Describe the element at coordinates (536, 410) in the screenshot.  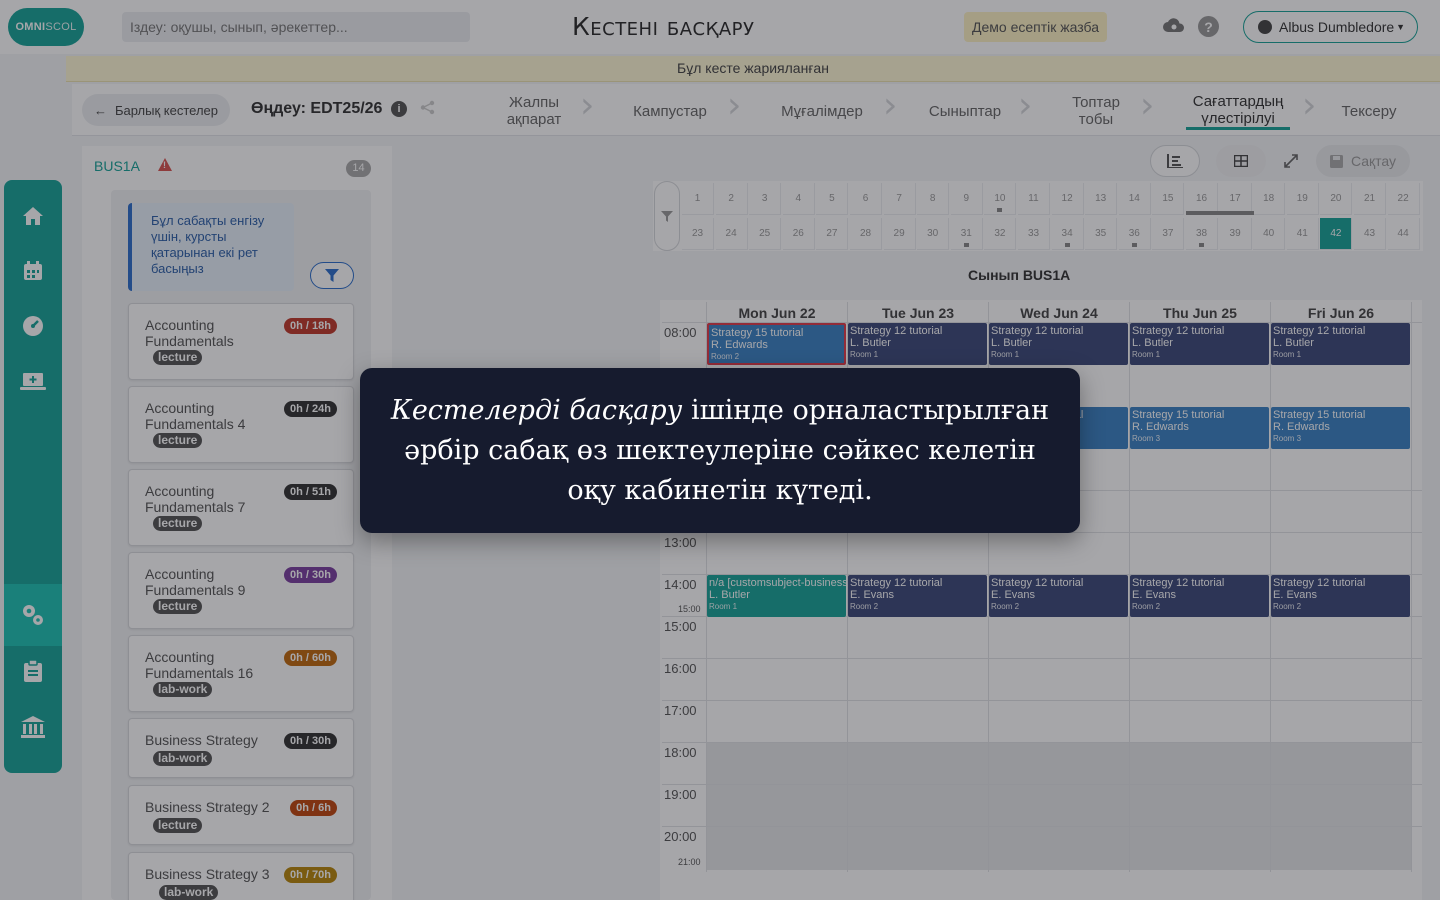
I see `tooltip-emphasis: Кестелерді басқару` at that location.